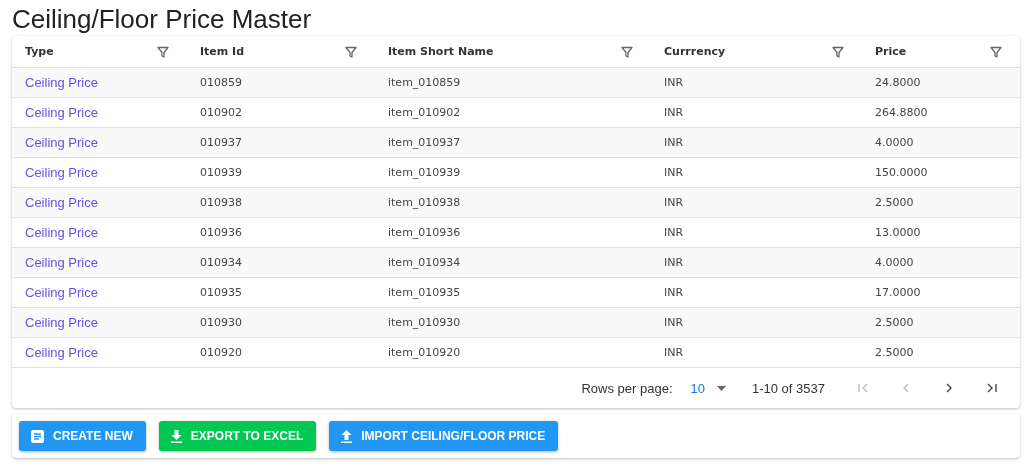  What do you see at coordinates (162, 19) in the screenshot?
I see `page-title: Ceiling/Floor Price Master` at bounding box center [162, 19].